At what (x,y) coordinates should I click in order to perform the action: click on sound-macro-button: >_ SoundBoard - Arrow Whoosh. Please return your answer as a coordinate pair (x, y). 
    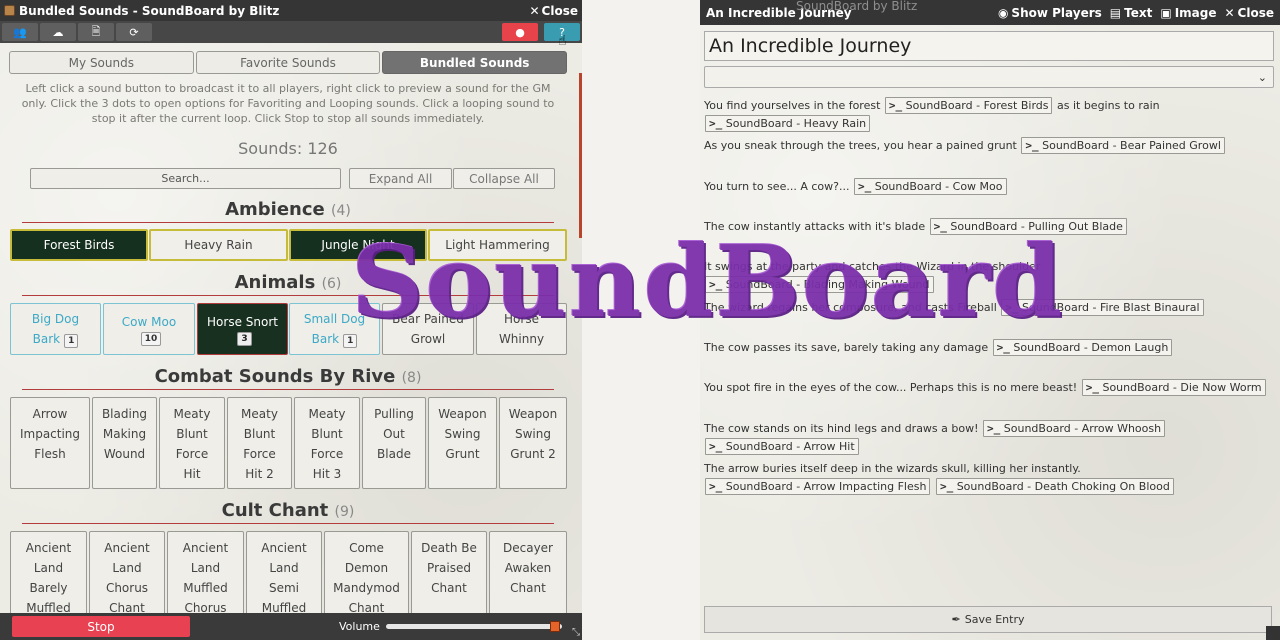
    Looking at the image, I should click on (1074, 428).